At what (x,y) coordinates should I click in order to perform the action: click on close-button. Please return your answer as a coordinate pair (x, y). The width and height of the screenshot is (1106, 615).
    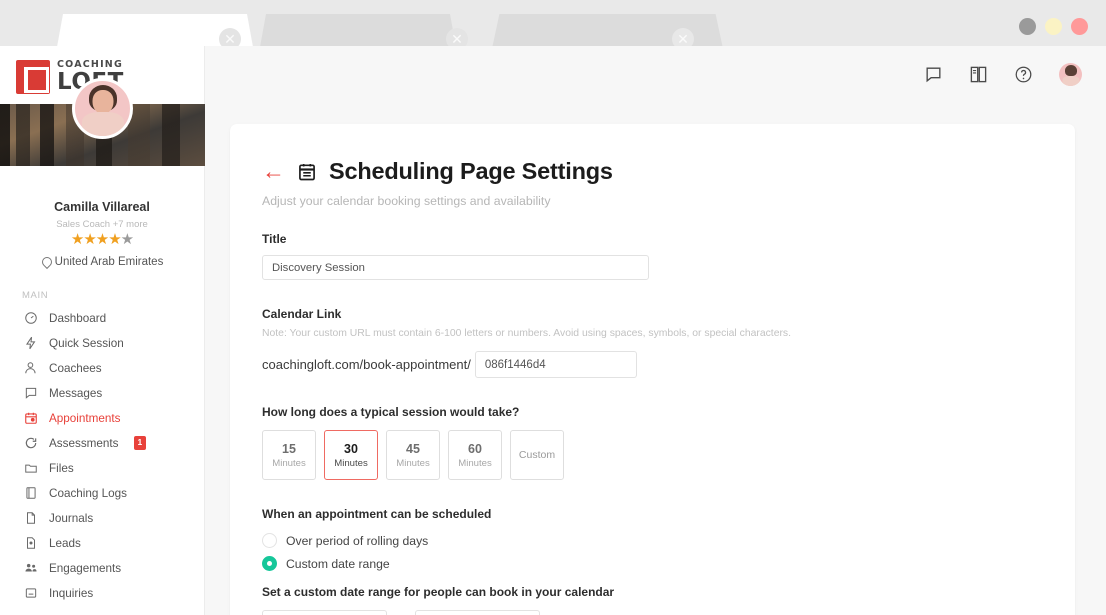
    Looking at the image, I should click on (1079, 26).